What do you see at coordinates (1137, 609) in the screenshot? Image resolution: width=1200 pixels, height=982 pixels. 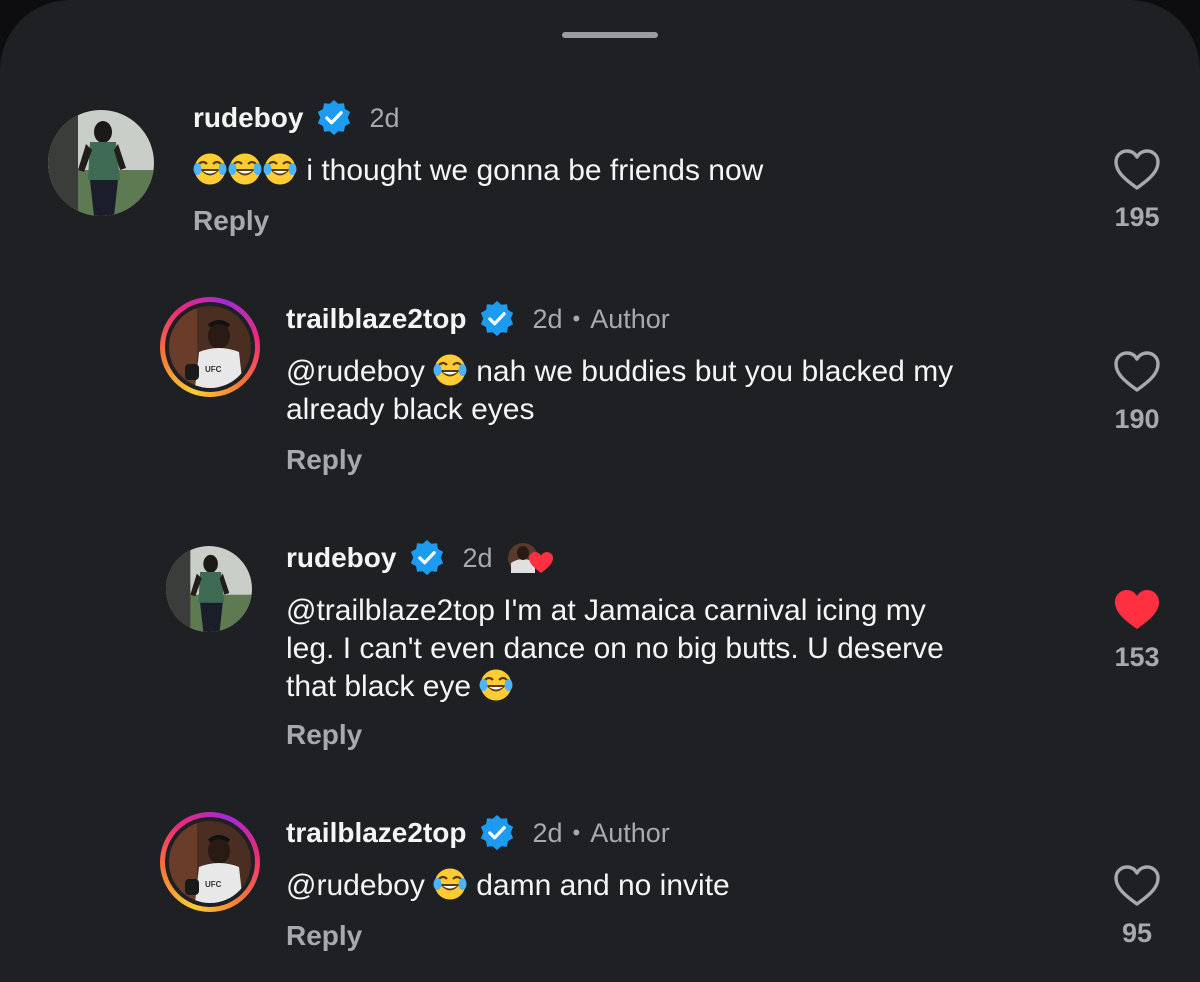 I see `heart-filled-icon` at bounding box center [1137, 609].